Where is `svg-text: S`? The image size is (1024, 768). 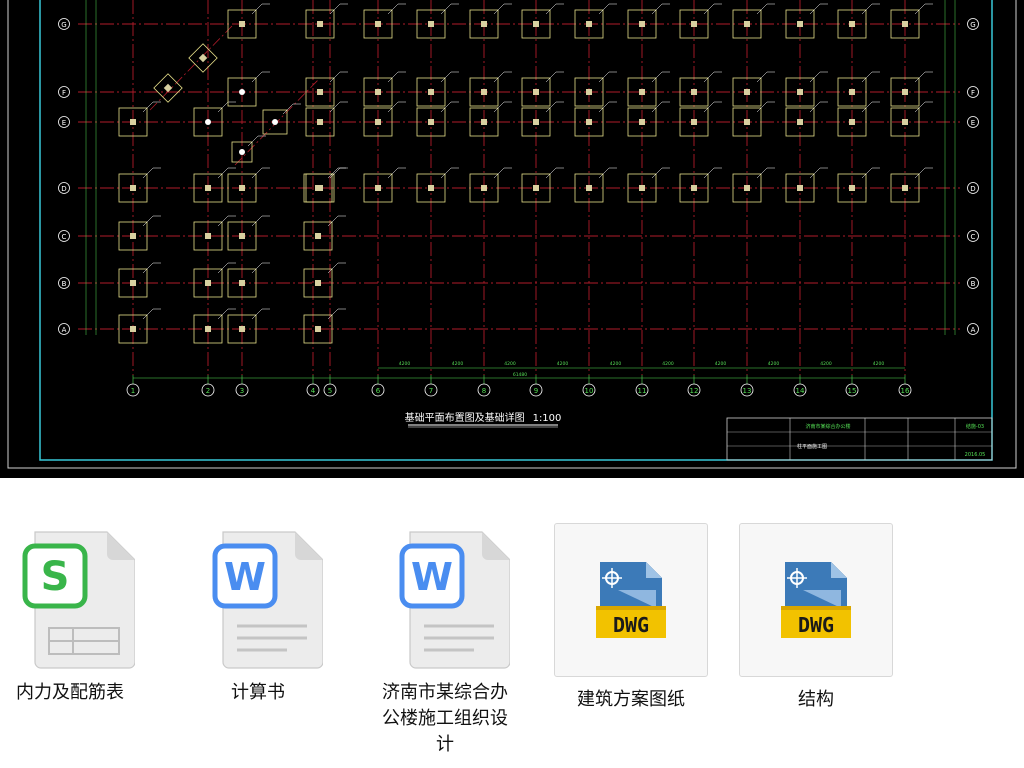 svg-text: S is located at coordinates (55, 577).